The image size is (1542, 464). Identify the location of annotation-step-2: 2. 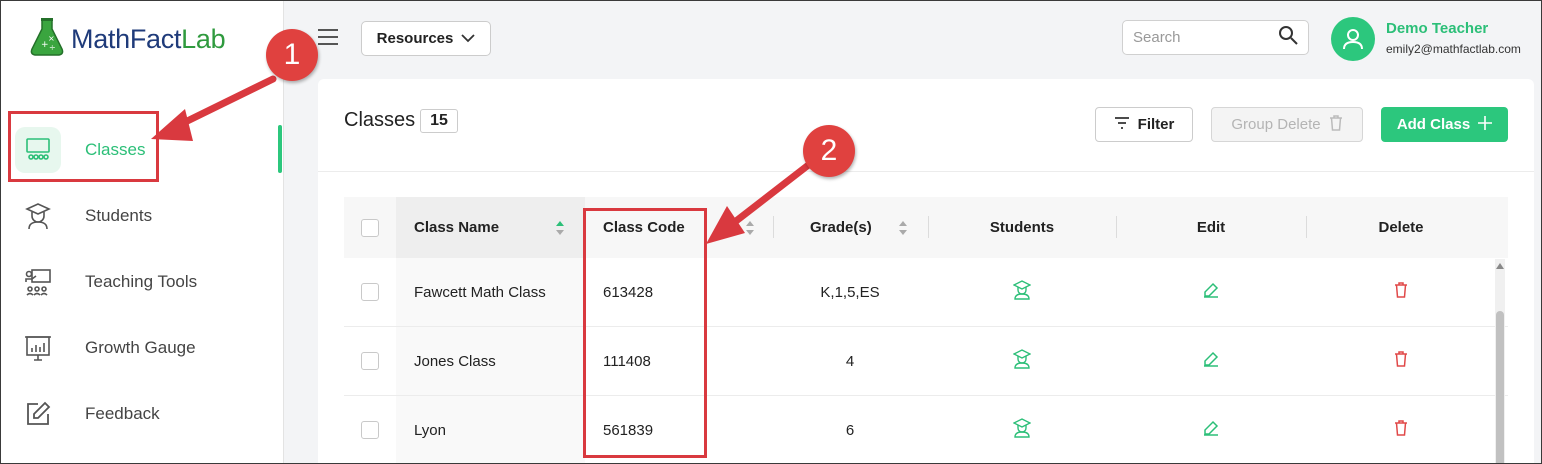
(829, 151).